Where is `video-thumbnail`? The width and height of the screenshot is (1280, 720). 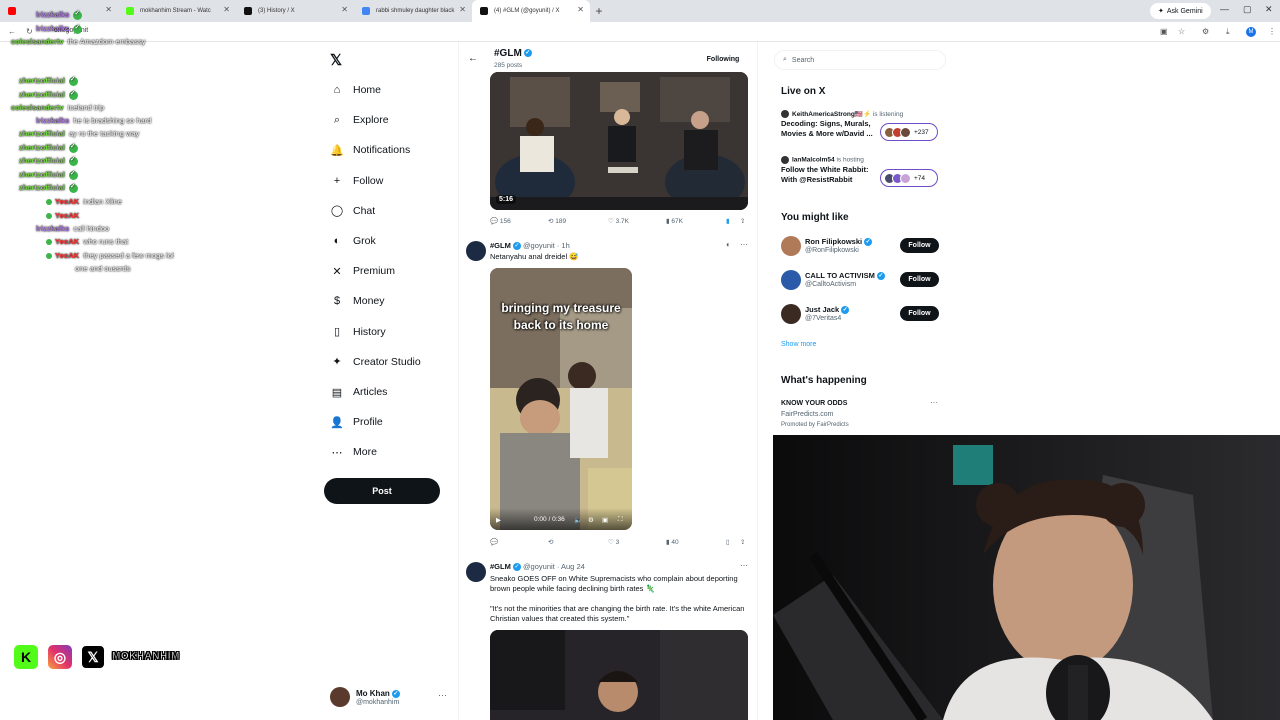 video-thumbnail is located at coordinates (619, 675).